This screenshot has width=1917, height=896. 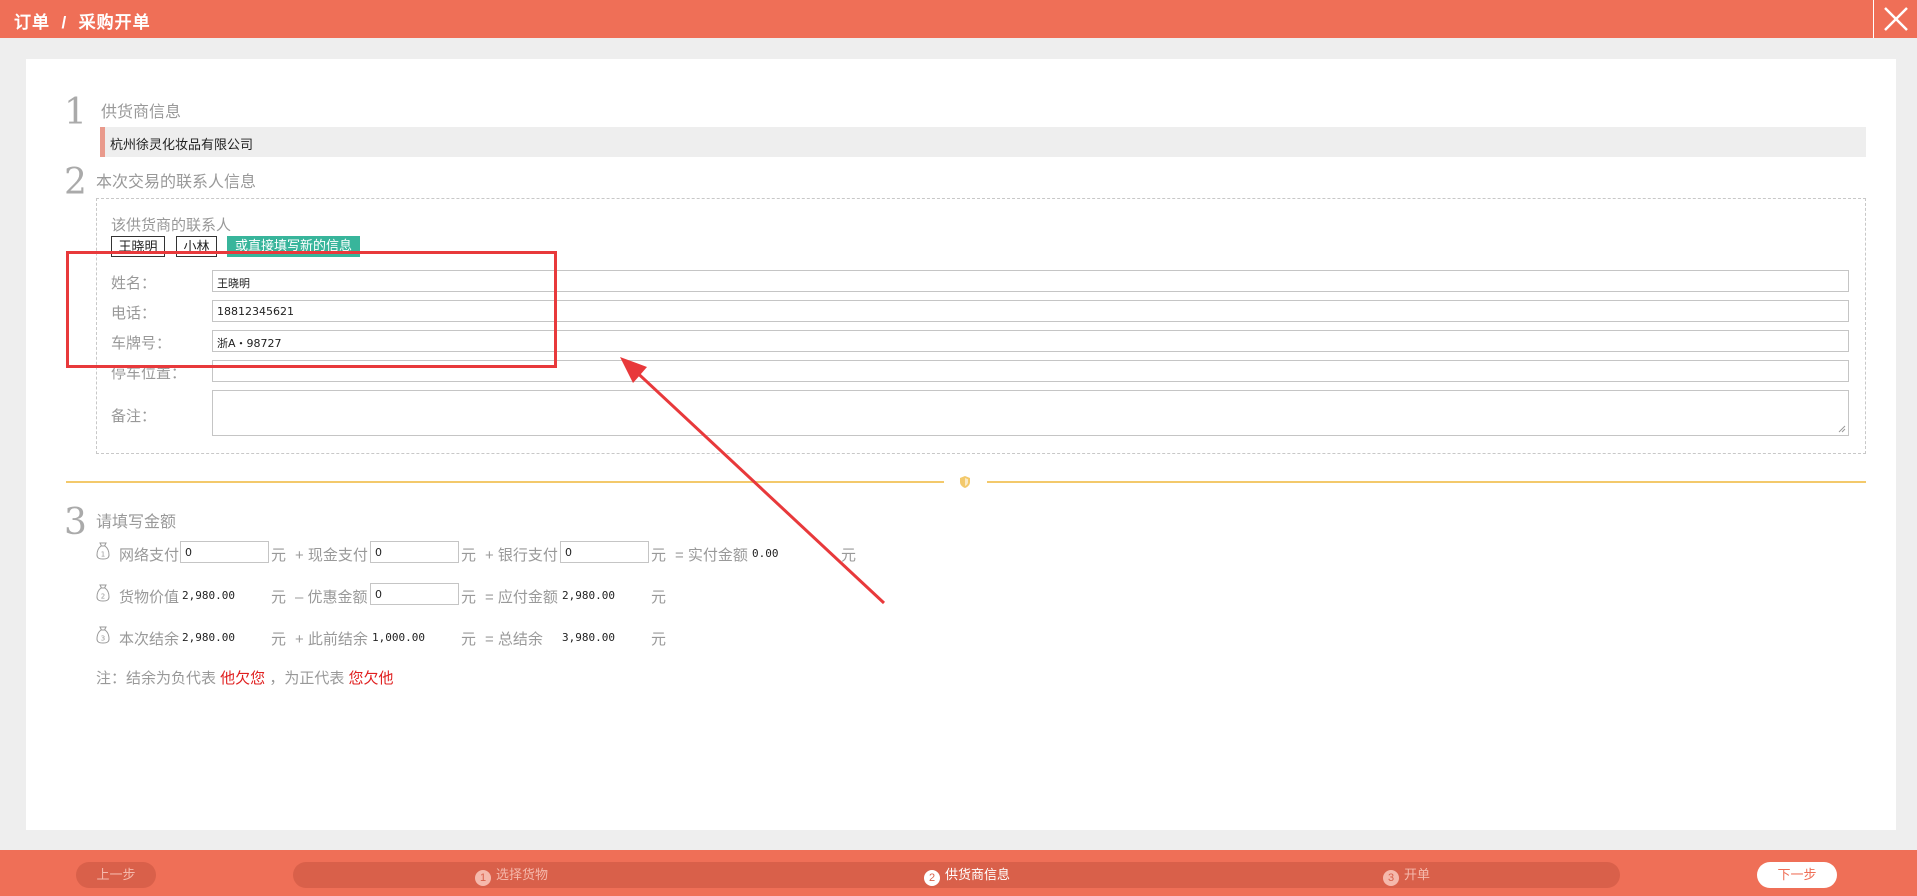 What do you see at coordinates (141, 112) in the screenshot?
I see `step-1-title: 供货商信息` at bounding box center [141, 112].